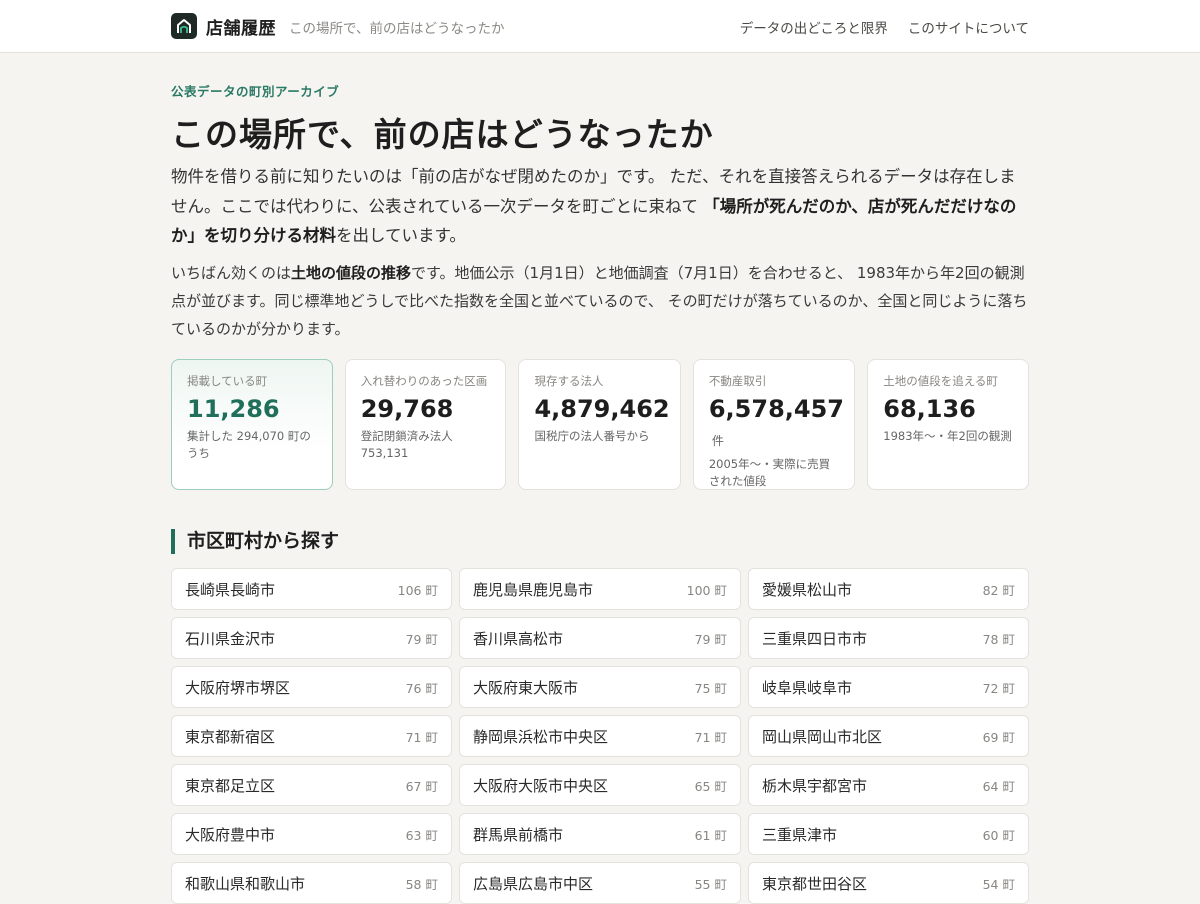  I want to click on city-town-count: 82 町, so click(998, 590).